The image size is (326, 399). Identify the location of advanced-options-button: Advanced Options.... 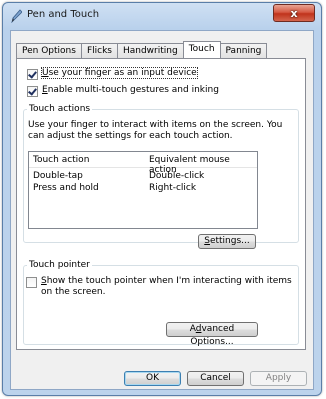
(212, 334).